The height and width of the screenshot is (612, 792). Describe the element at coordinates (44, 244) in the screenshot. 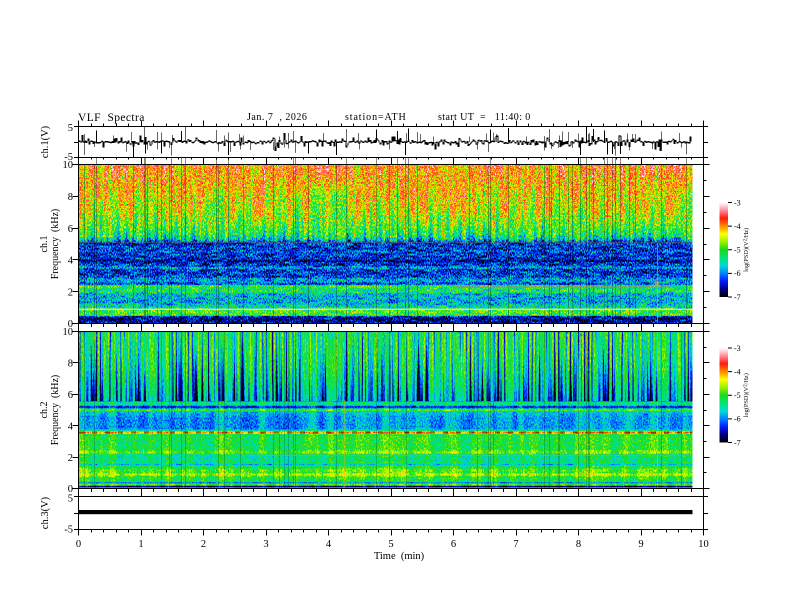

I see `svg-text: ch.1` at that location.